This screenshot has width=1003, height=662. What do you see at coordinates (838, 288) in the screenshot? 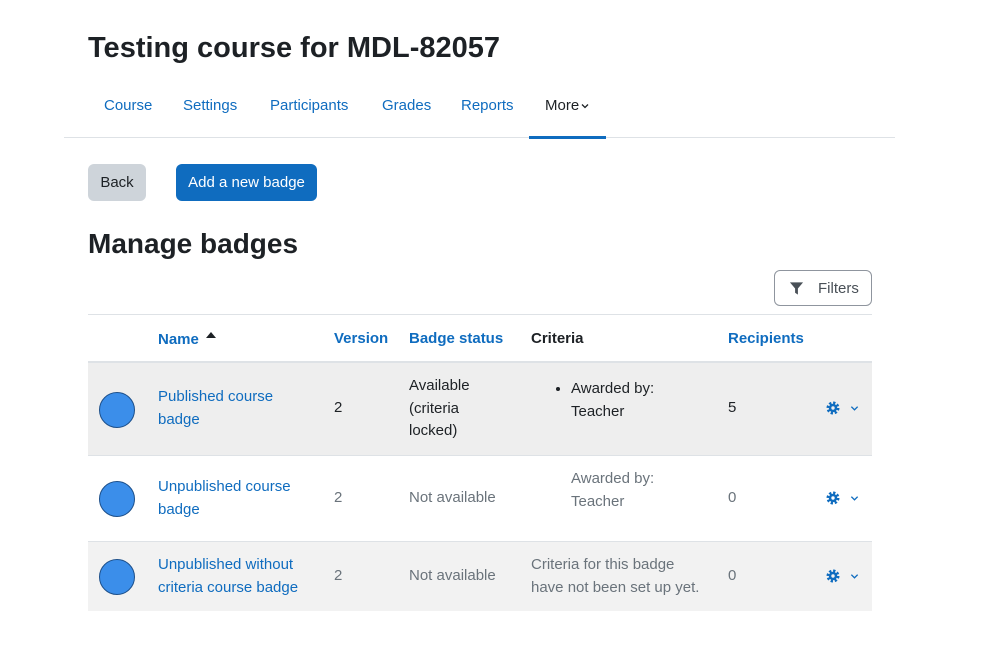
I see `filters-label: Filters` at bounding box center [838, 288].